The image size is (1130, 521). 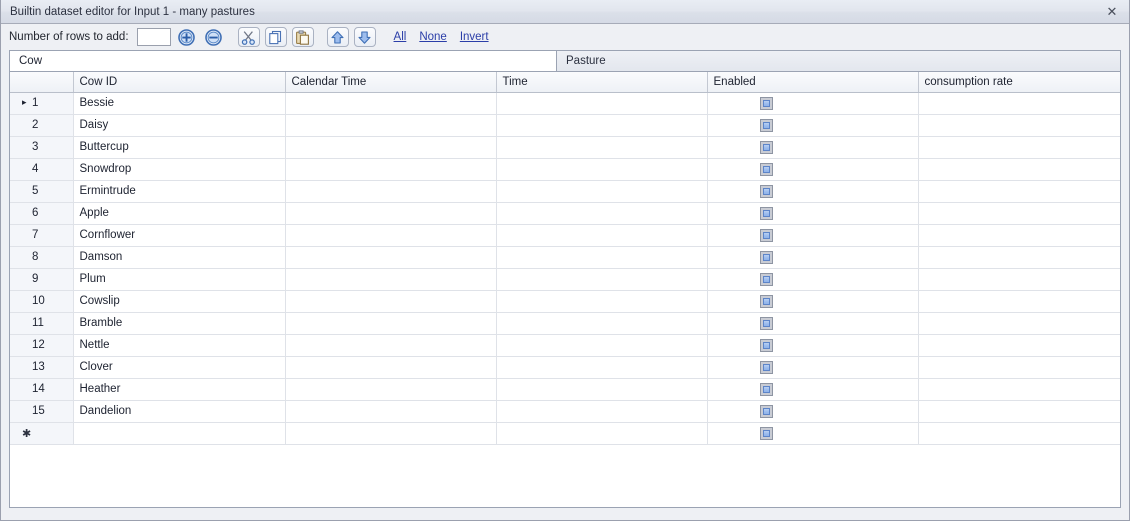 I want to click on cell-cow-id: Heather, so click(x=179, y=389).